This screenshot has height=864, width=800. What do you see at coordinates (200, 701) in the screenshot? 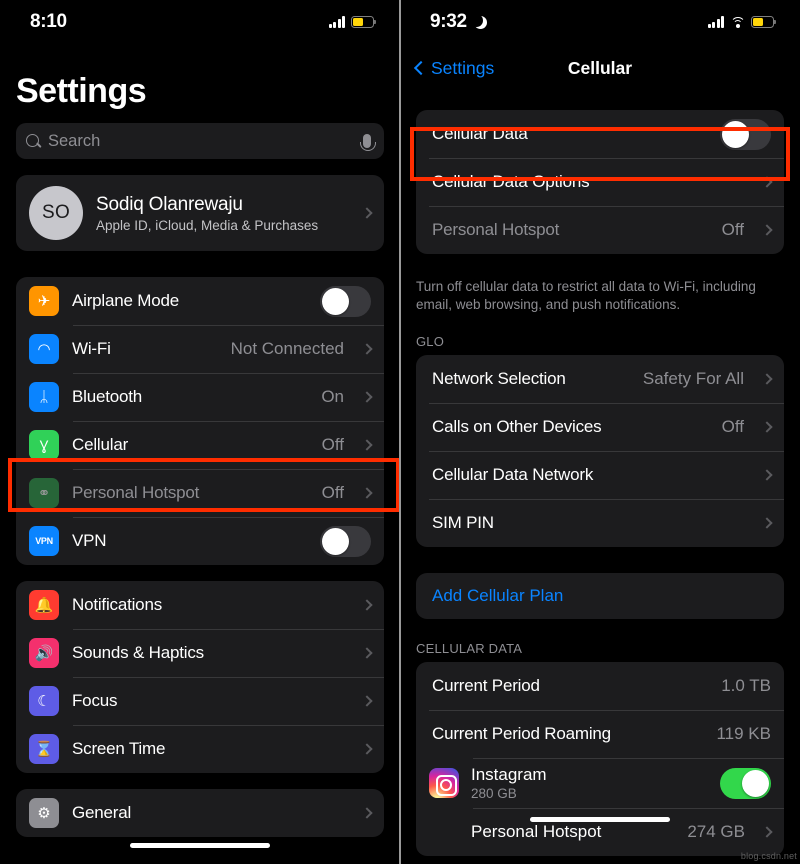
I see `settings-row-focus: ☾ Focus` at bounding box center [200, 701].